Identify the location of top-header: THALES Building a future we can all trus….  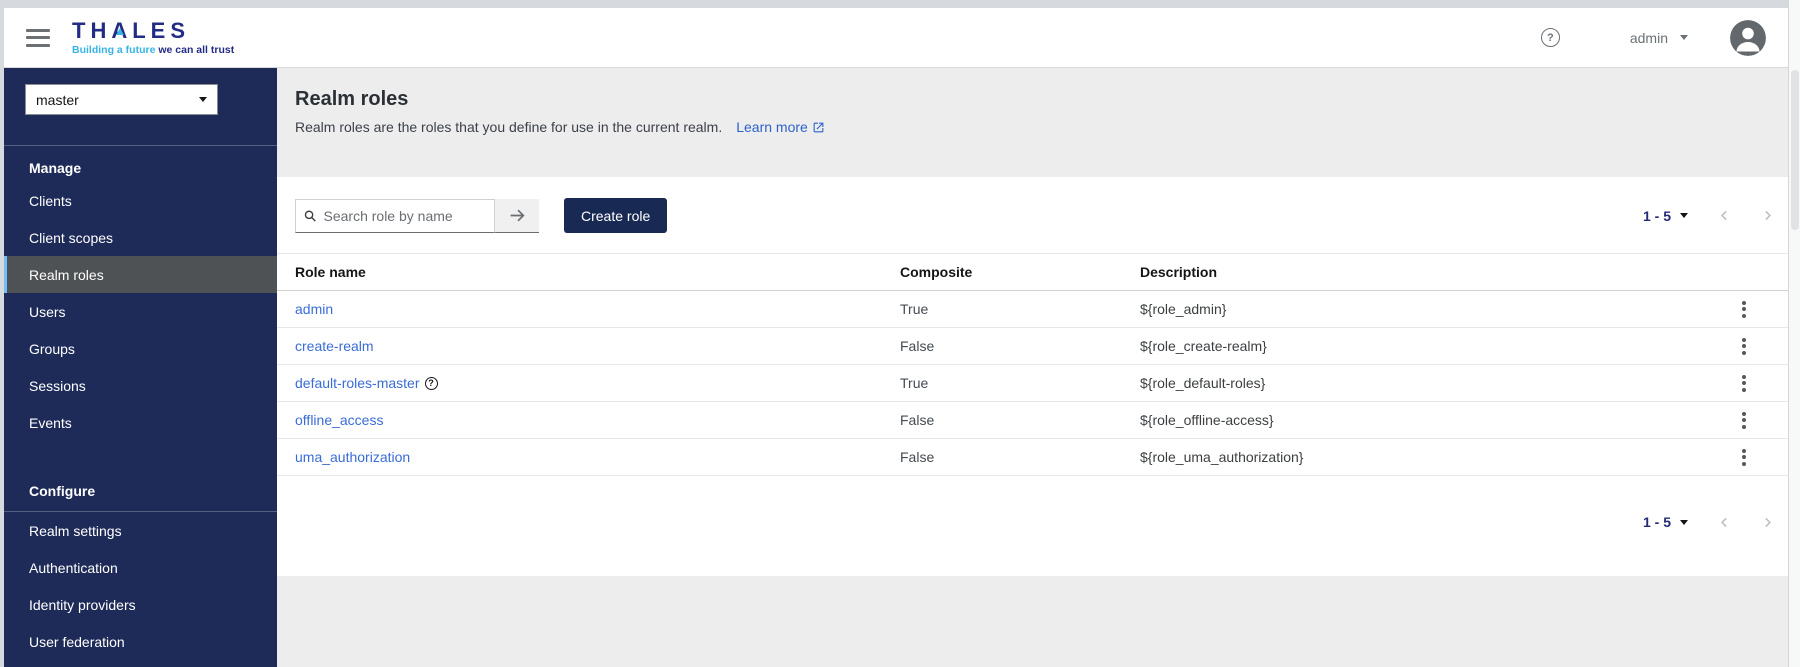
(896, 38).